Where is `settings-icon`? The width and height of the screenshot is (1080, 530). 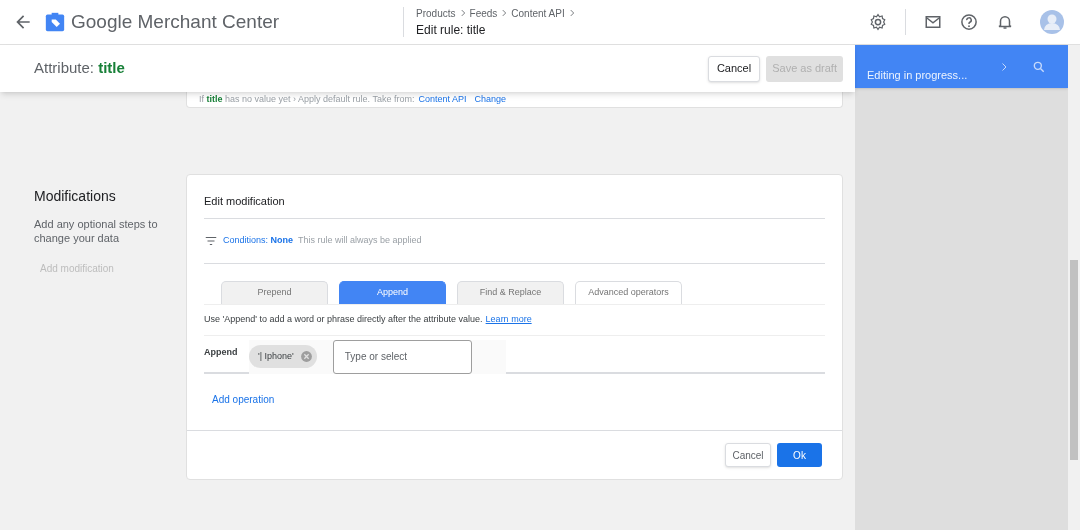 settings-icon is located at coordinates (878, 22).